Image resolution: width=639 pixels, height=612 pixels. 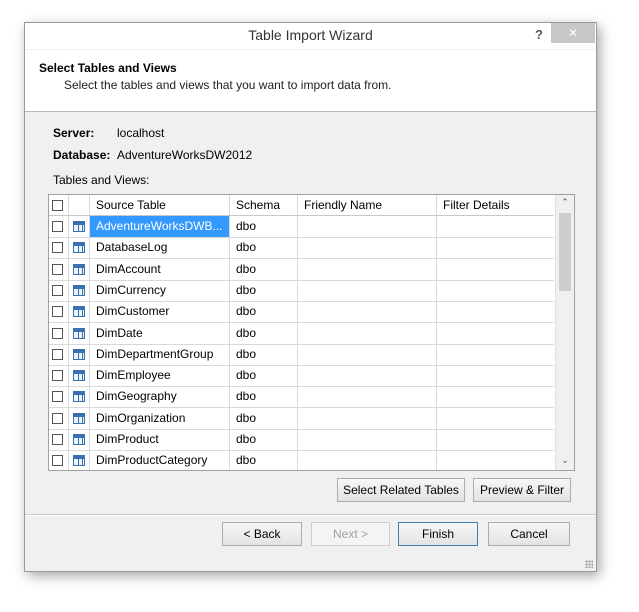 I want to click on table-row: DimAccount dbo, so click(x=301, y=270).